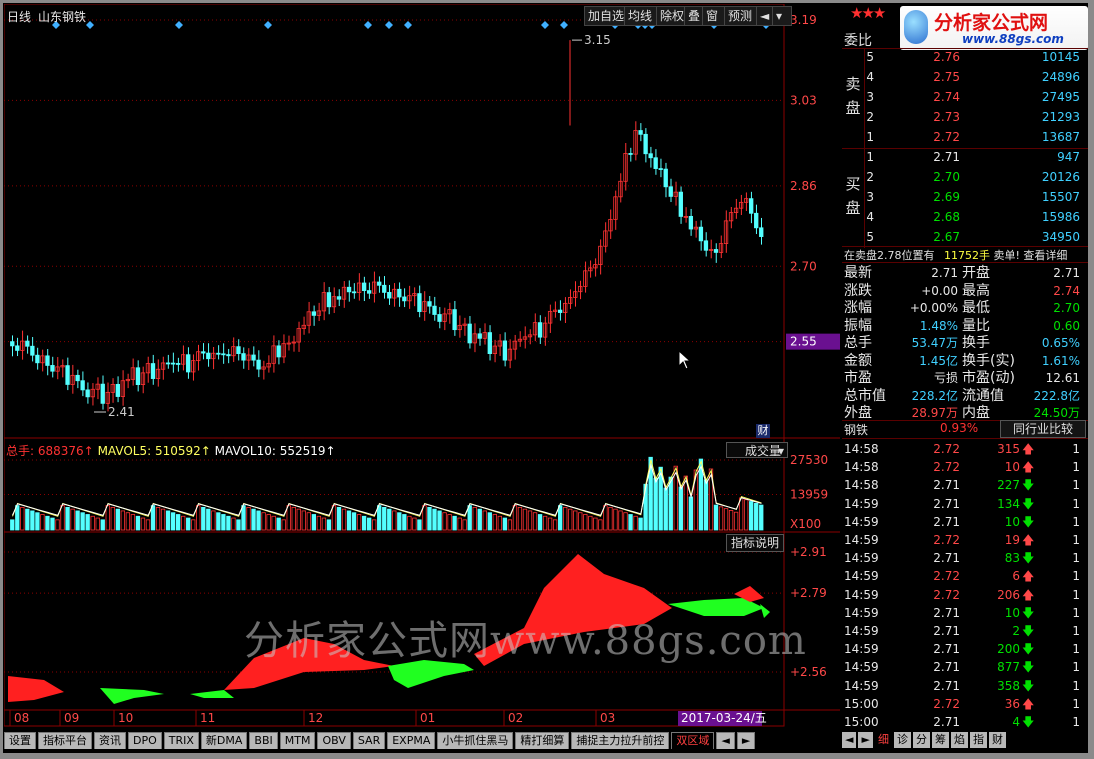 This screenshot has width=1094, height=759. Describe the element at coordinates (110, 740) in the screenshot. I see `bottom-tab-2: 资讯` at that location.